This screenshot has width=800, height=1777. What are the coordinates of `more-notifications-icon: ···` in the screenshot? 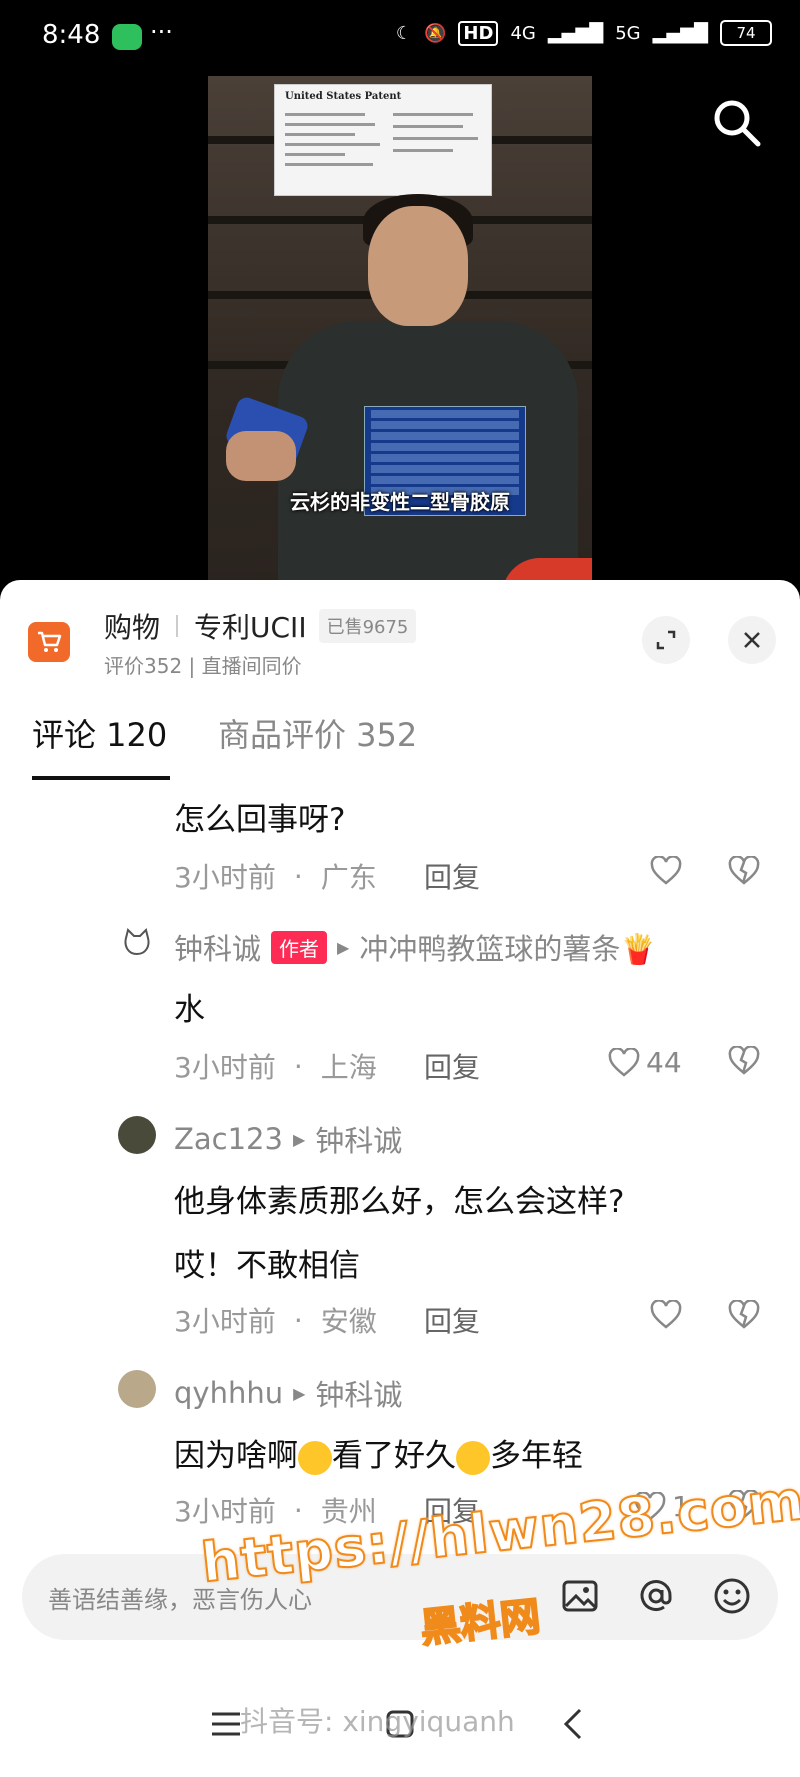 It's located at (161, 32).